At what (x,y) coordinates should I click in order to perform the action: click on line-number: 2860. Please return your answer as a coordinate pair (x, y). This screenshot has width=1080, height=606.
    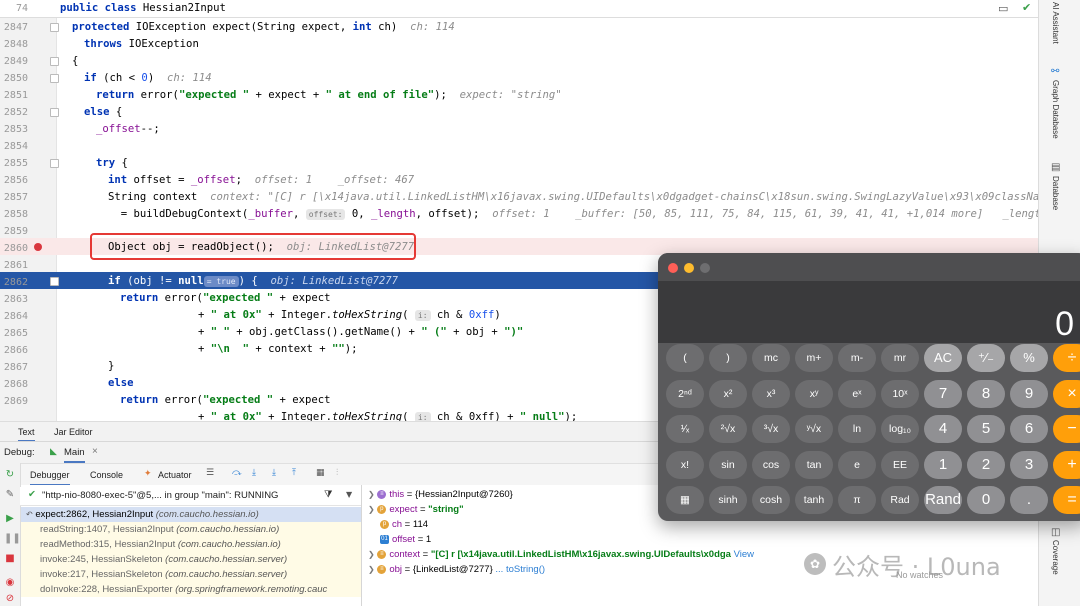
    Looking at the image, I should click on (14, 248).